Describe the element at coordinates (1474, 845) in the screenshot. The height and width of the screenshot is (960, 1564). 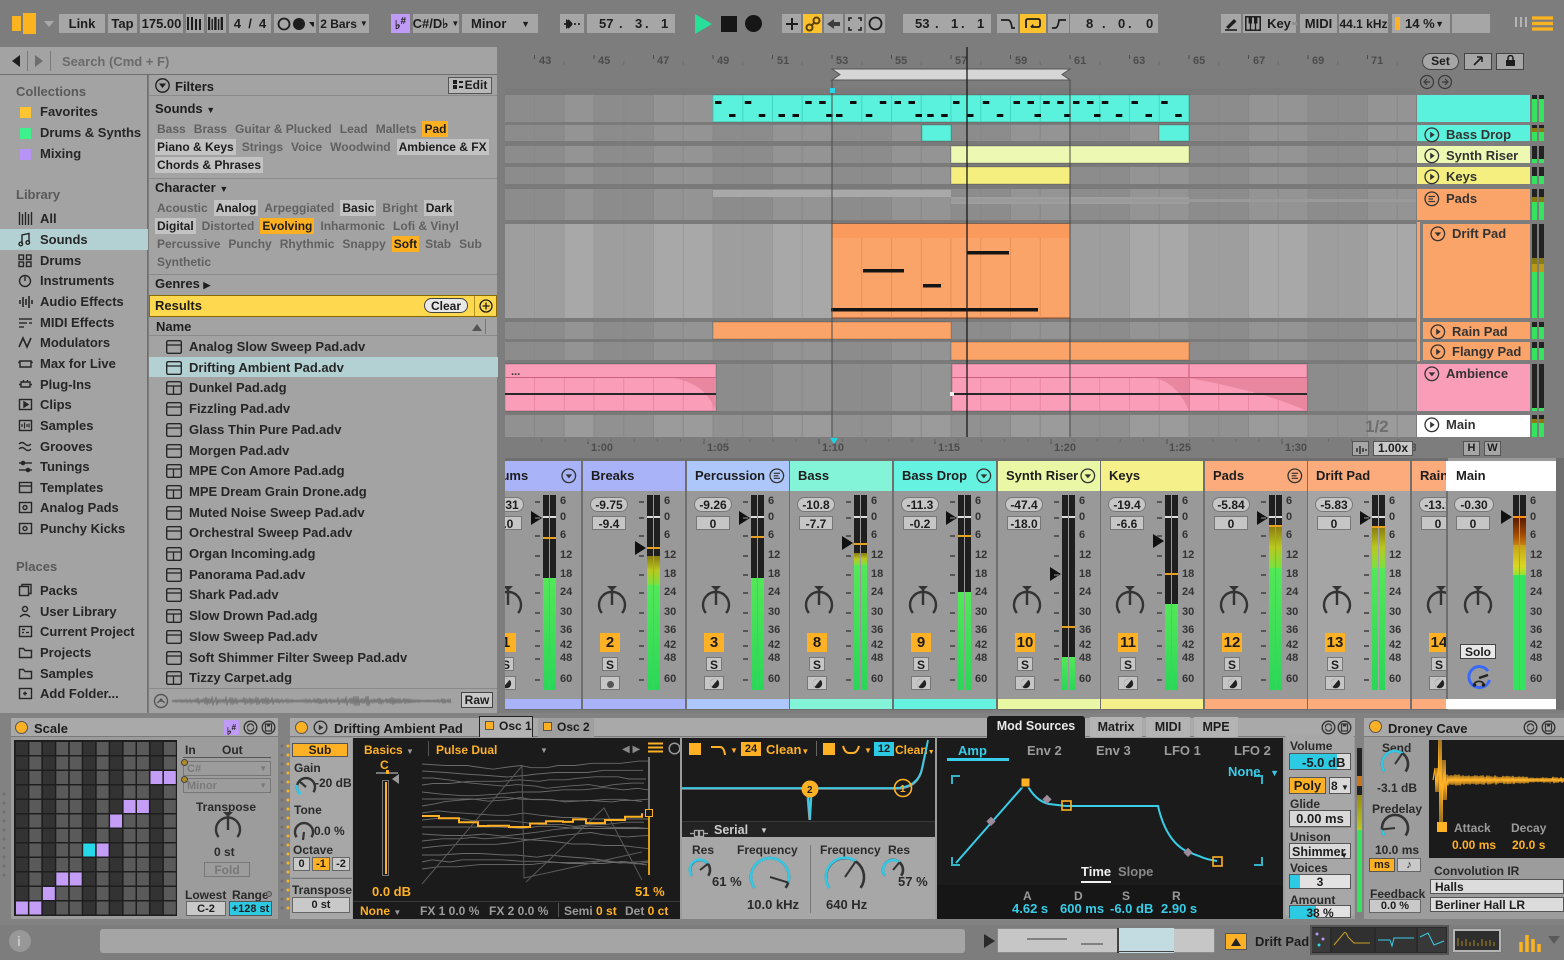
I see `svg-text: 0.00 ms` at that location.